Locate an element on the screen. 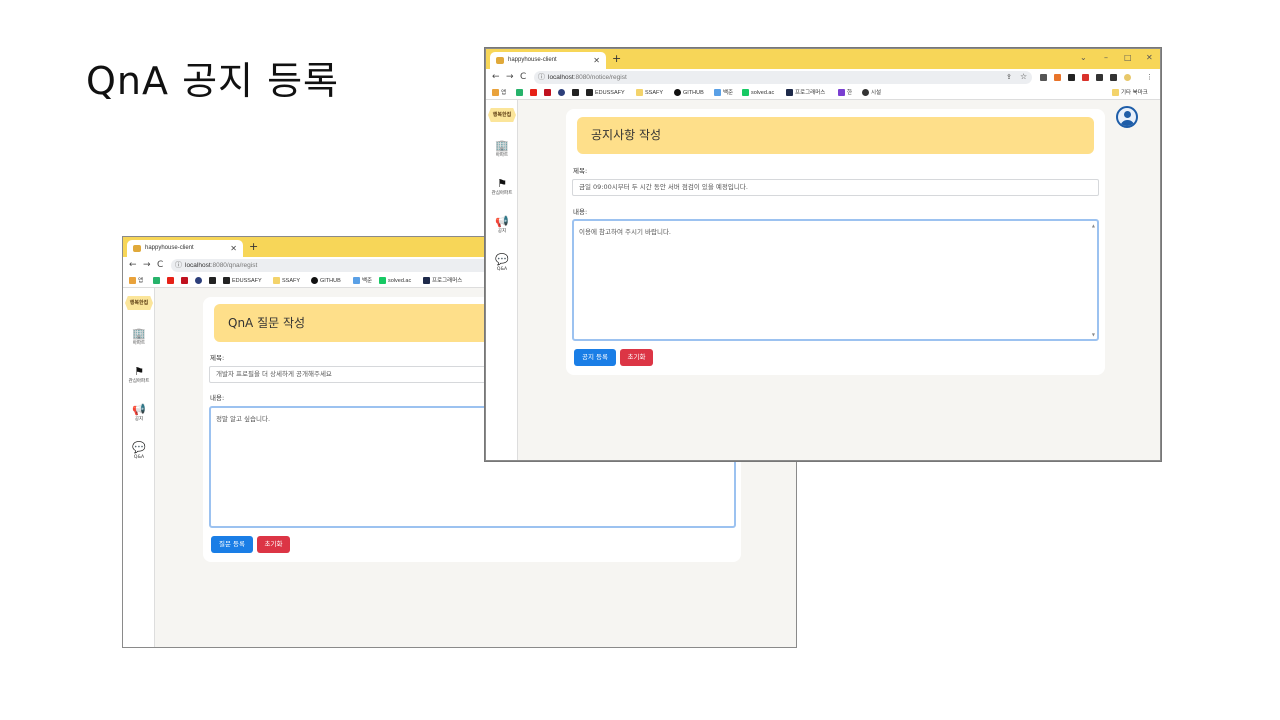 This screenshot has width=1280, height=720. content-textarea: 이용에 참고하여 주시기 바랍니다. ▲ ▼ is located at coordinates (835, 280).